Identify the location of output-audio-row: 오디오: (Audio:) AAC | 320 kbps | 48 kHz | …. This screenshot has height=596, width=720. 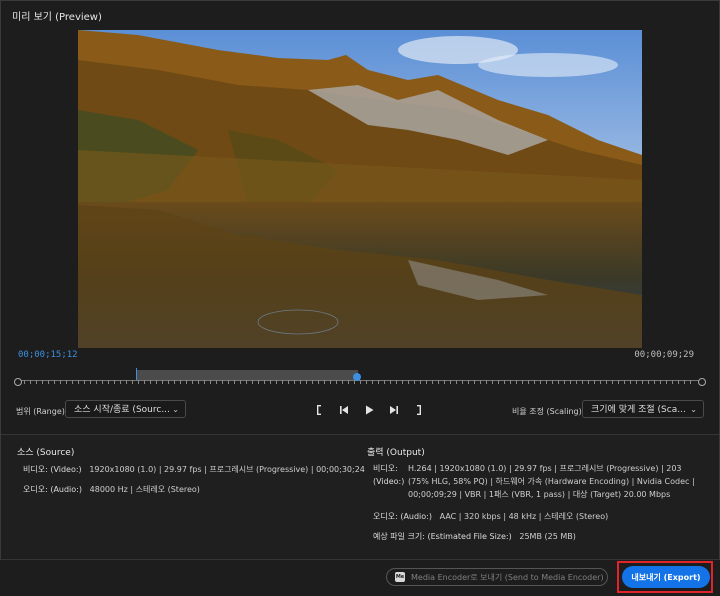
(490, 516).